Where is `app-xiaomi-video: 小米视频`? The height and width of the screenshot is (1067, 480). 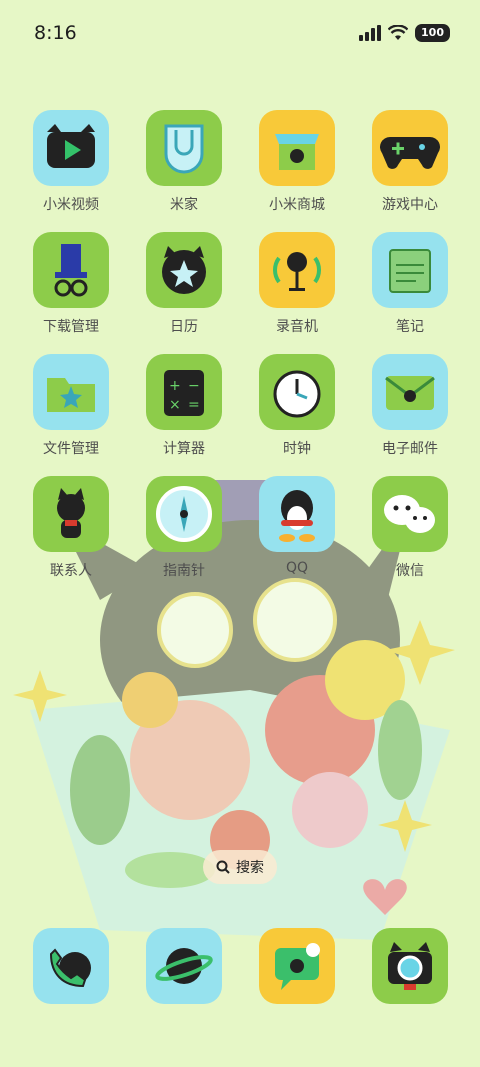 app-xiaomi-video: 小米视频 is located at coordinates (71, 165).